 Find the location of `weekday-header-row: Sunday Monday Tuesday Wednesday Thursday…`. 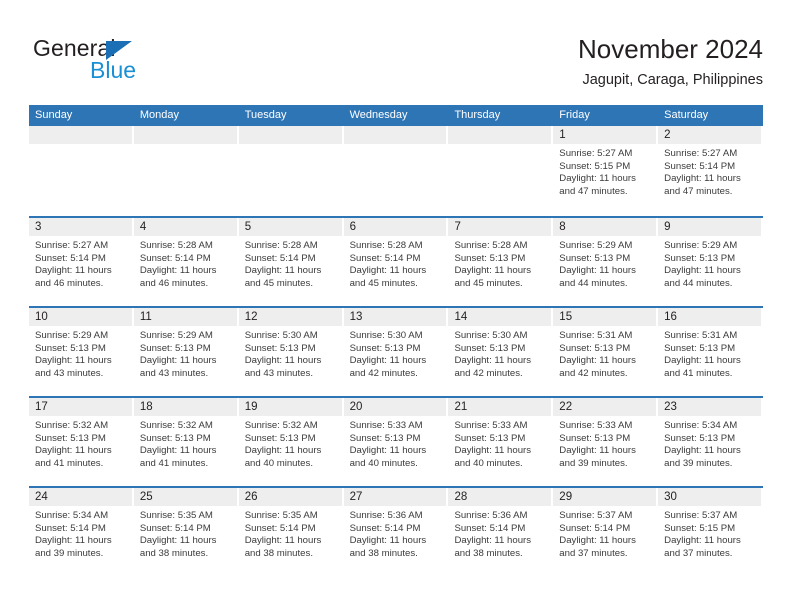

weekday-header-row: Sunday Monday Tuesday Wednesday Thursday… is located at coordinates (396, 115).